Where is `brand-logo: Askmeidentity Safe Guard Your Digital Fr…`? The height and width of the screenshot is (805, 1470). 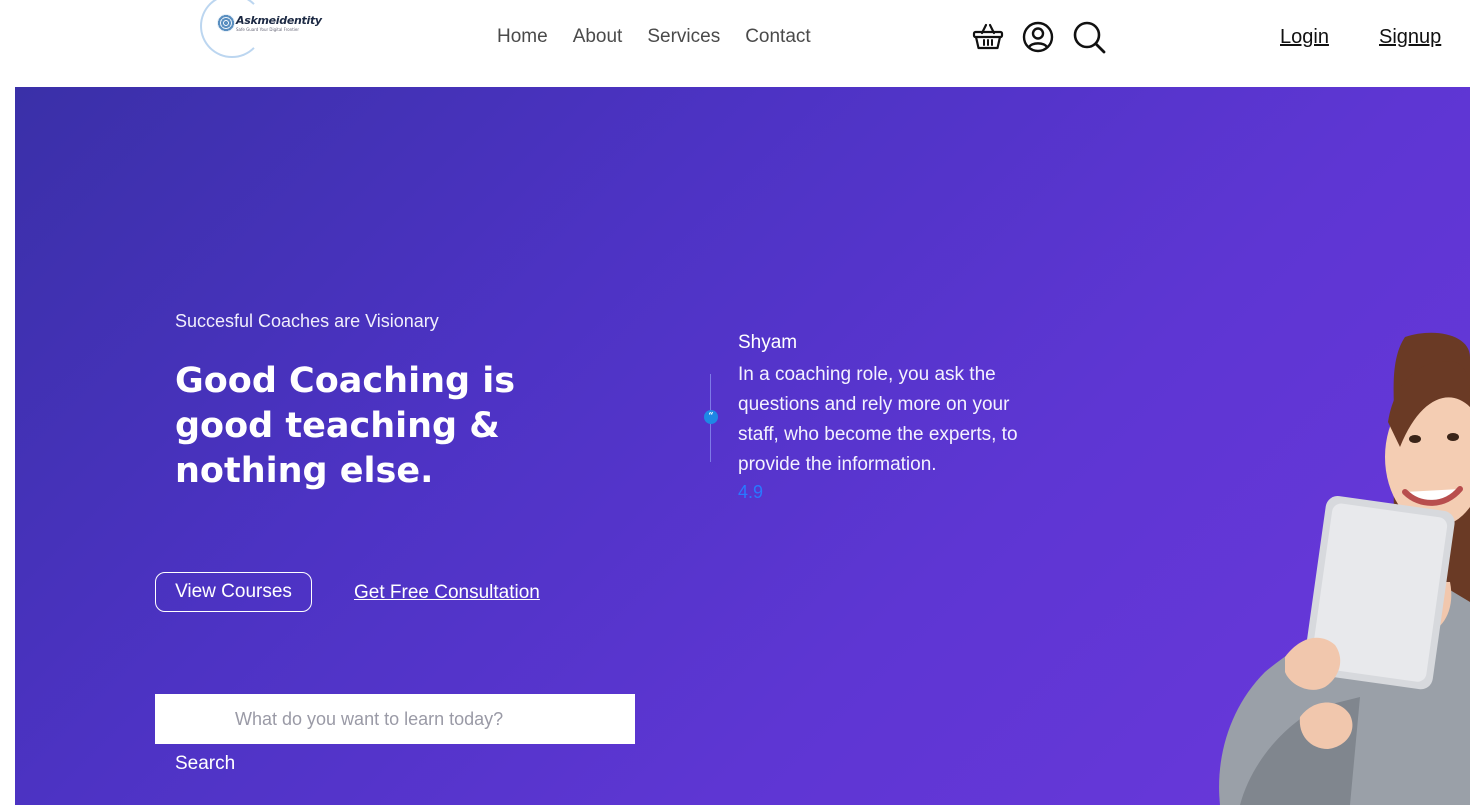 brand-logo: Askmeidentity Safe Guard Your Digital Fr… is located at coordinates (265, 30).